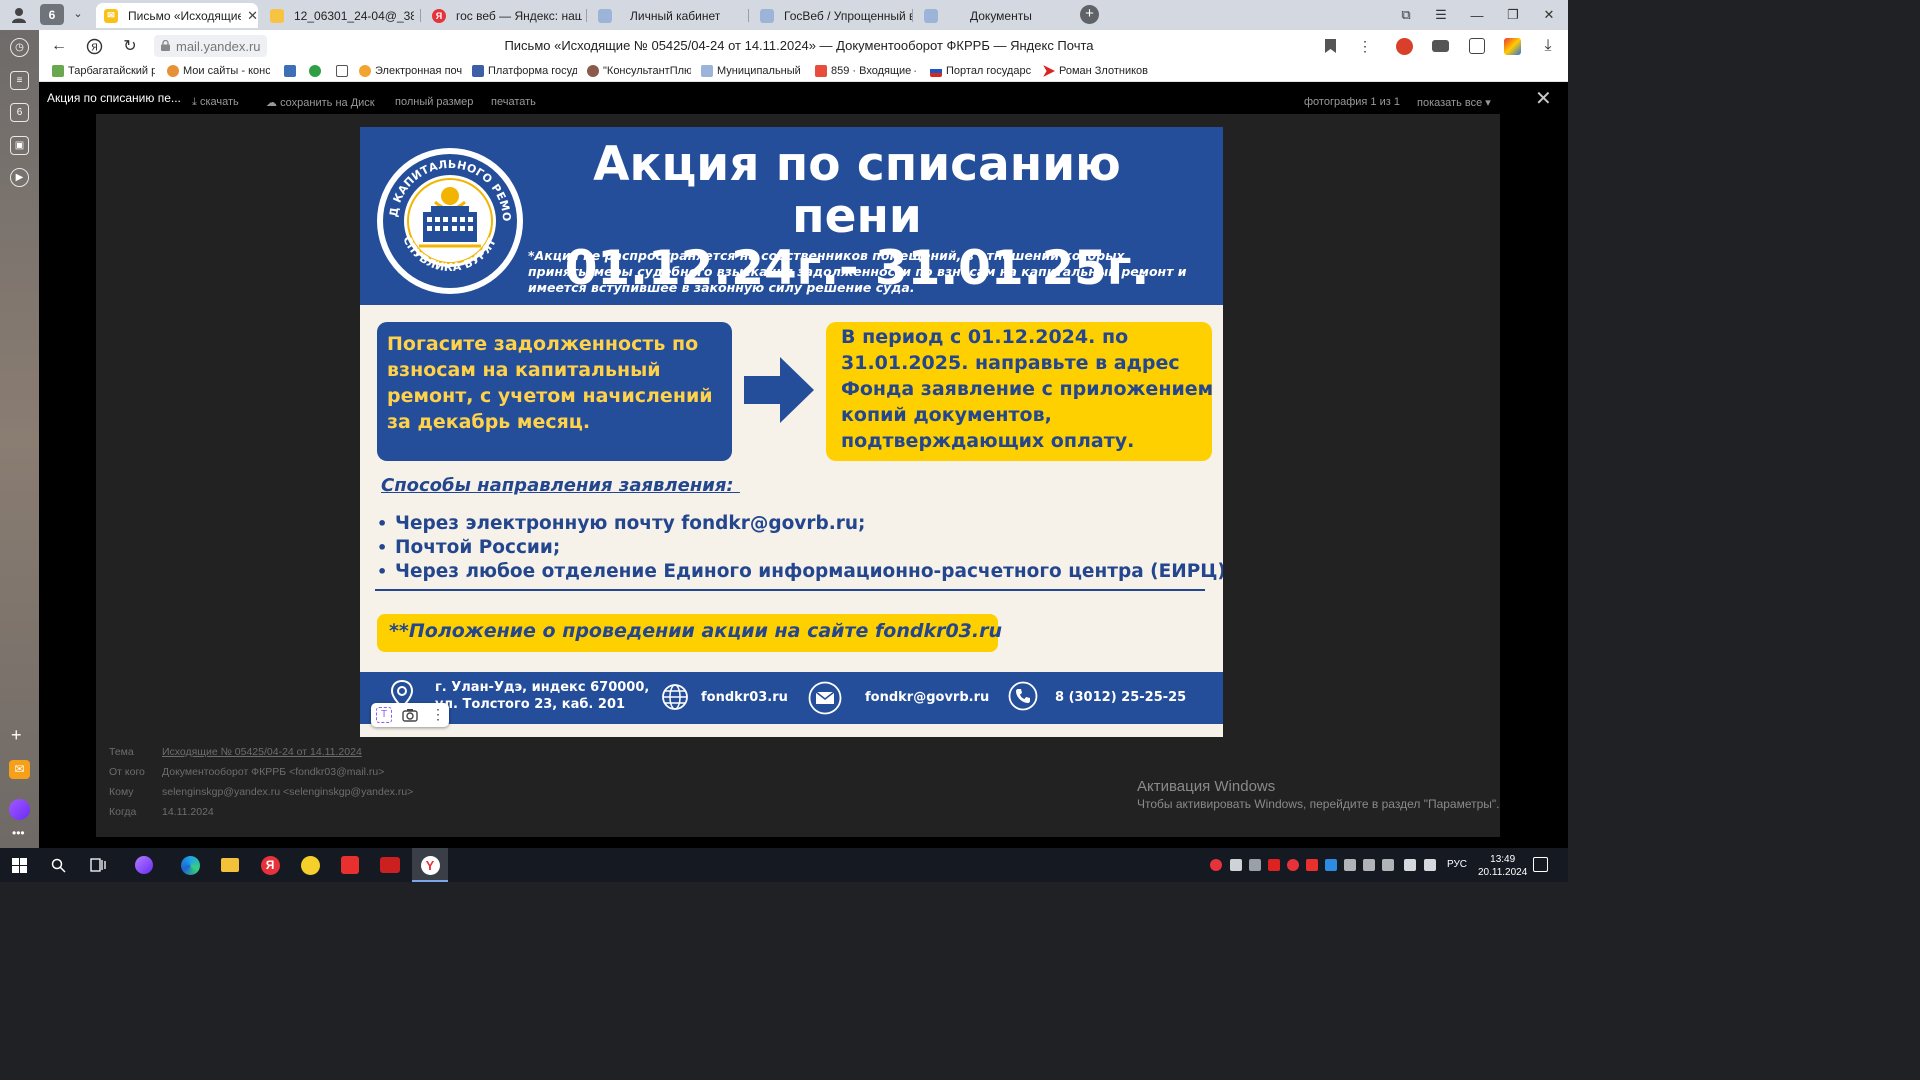  What do you see at coordinates (1096, 71) in the screenshot?
I see `bookmark-item: Роман Злотников` at bounding box center [1096, 71].